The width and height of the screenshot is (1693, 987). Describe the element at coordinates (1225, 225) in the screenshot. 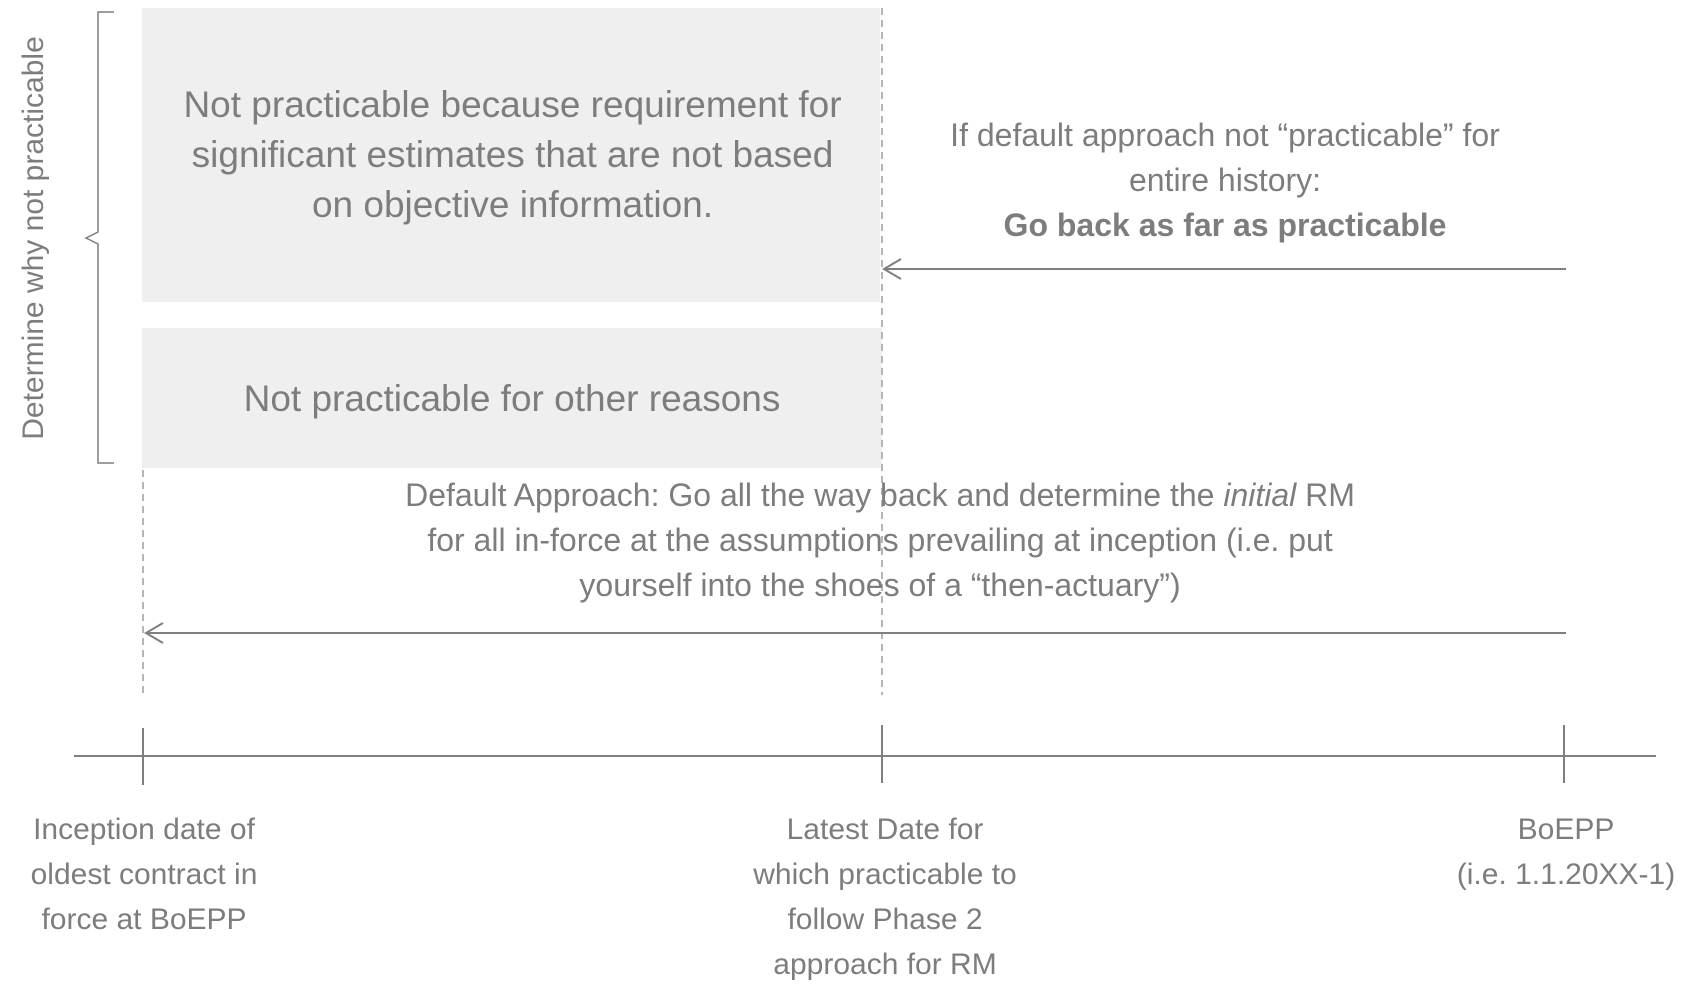

I see `partial-note-line-3: Go back as far as practicable` at that location.